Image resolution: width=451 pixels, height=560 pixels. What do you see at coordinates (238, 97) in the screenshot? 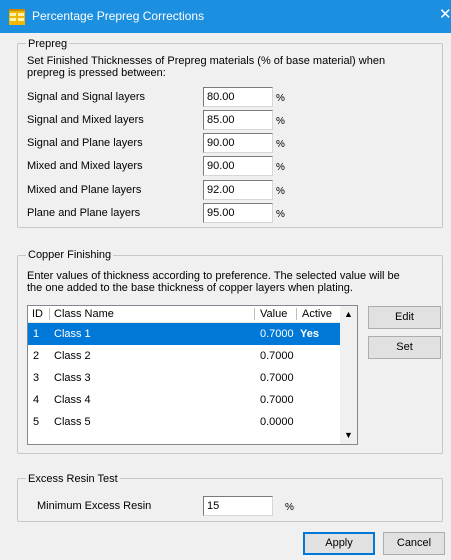
I see `prepreg-row-input: 80.00` at bounding box center [238, 97].